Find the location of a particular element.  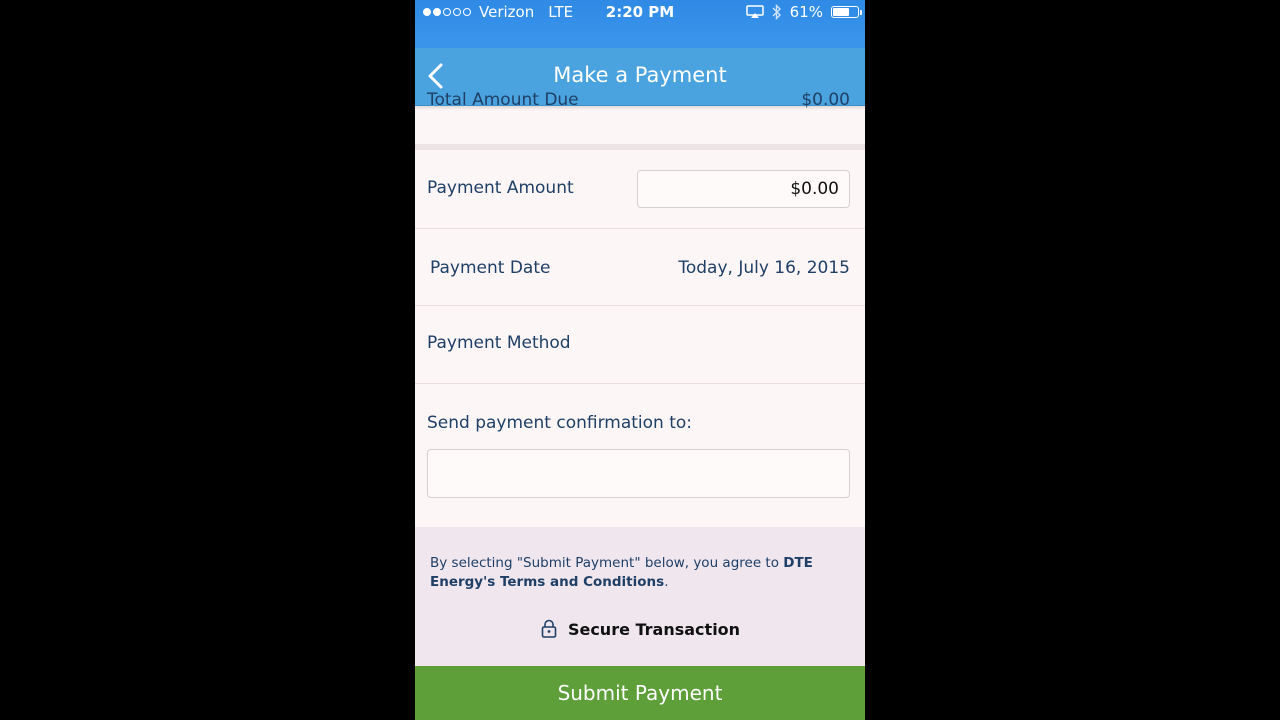

status-bar: Verizon LTE 2:20 PM 61% is located at coordinates (640, 24).